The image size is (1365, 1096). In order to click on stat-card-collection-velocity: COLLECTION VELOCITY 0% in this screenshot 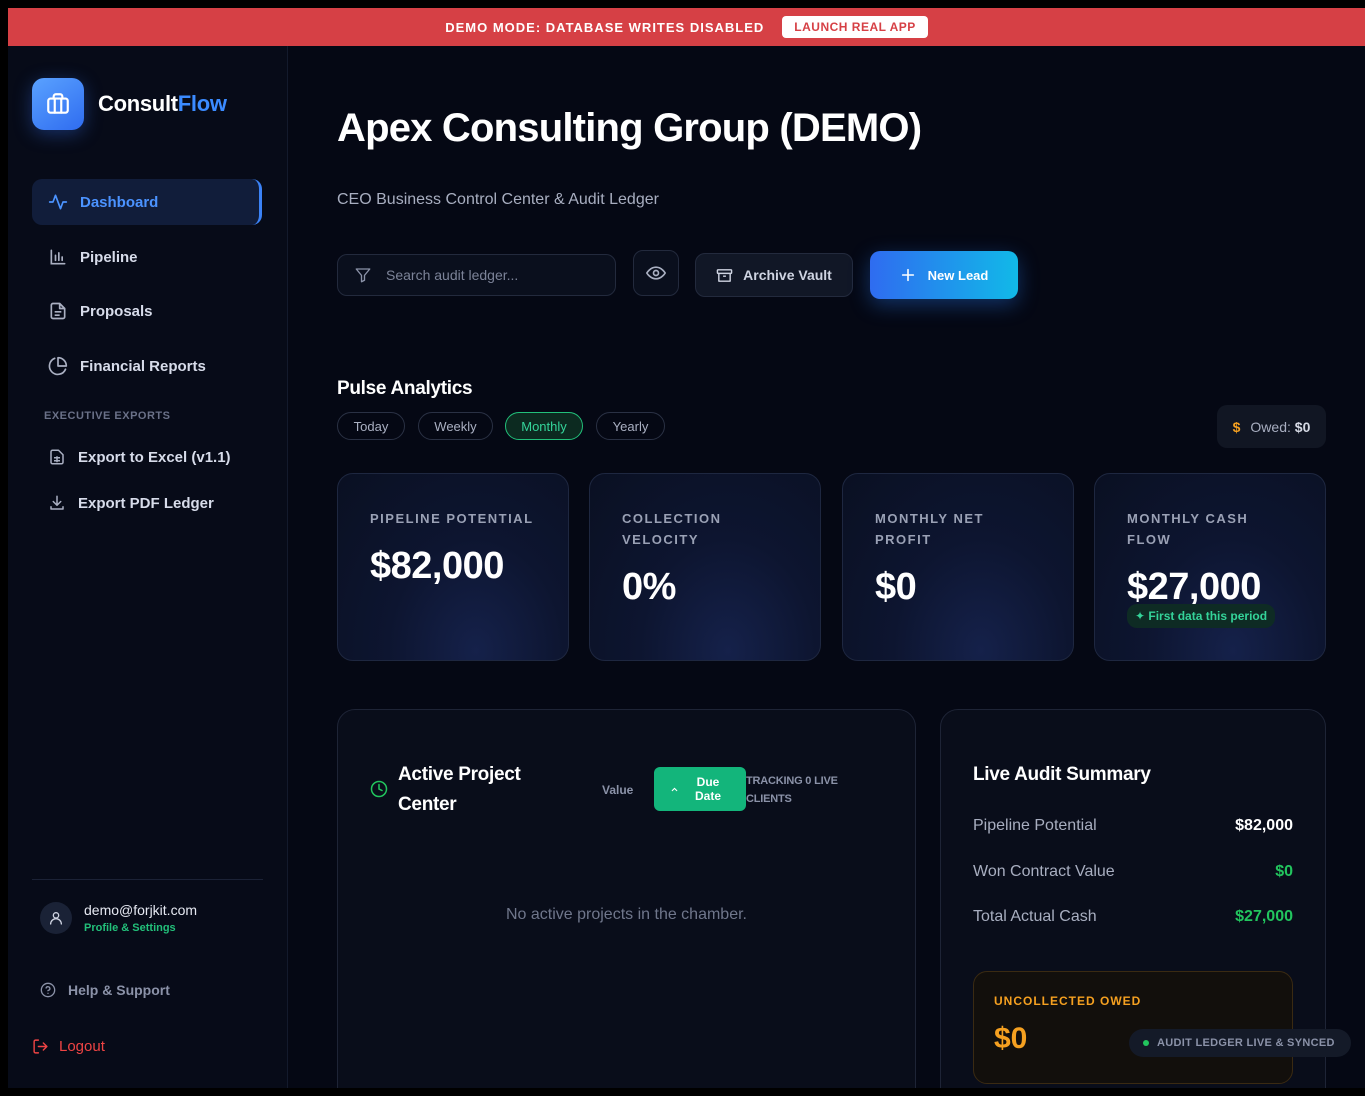, I will do `click(705, 567)`.